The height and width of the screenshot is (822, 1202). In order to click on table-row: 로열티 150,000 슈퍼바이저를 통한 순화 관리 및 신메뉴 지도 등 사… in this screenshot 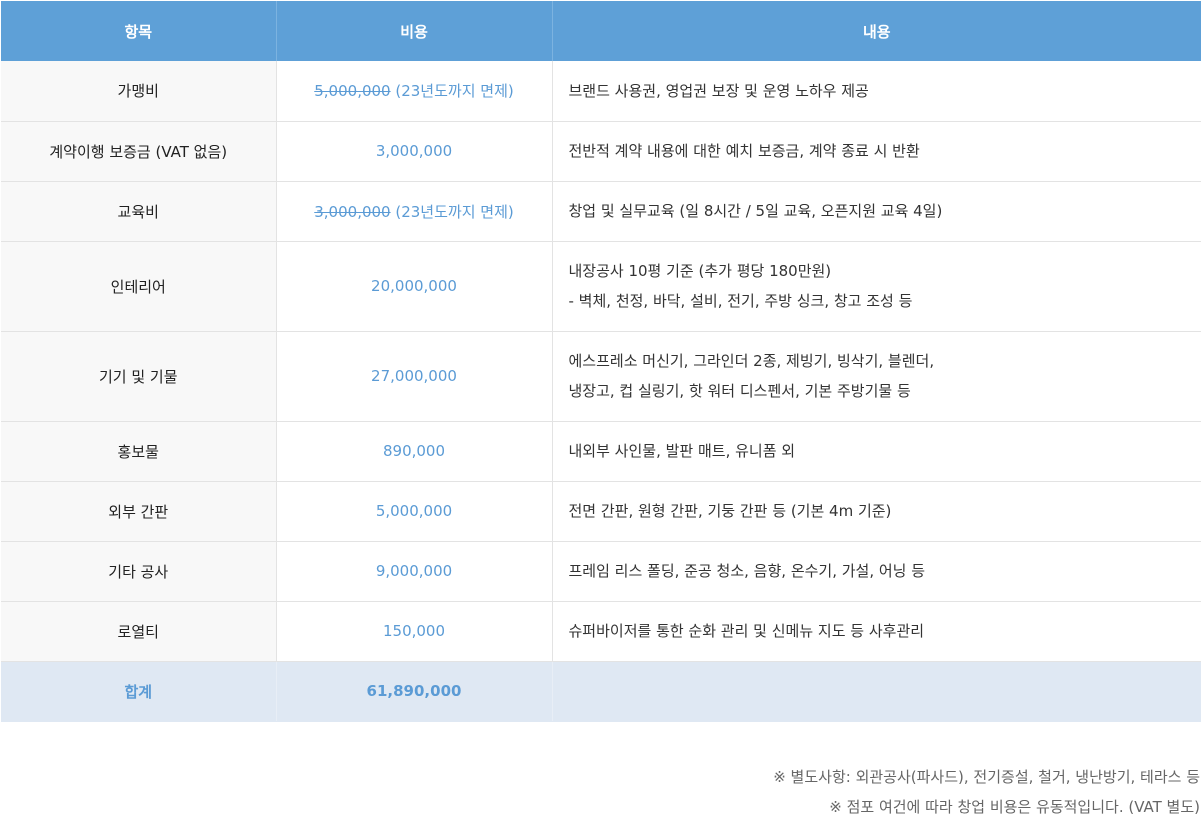, I will do `click(601, 631)`.